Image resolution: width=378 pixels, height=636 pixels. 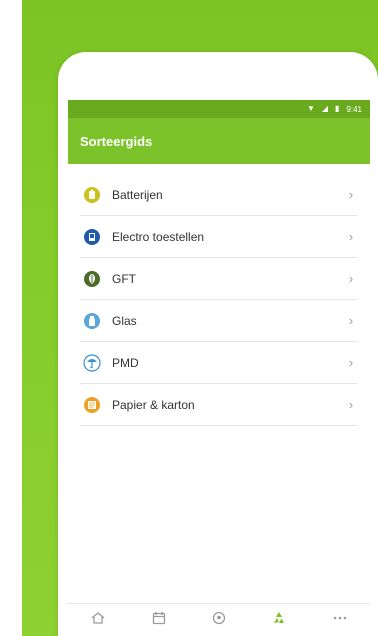 I want to click on nav-sorting, so click(x=279, y=620).